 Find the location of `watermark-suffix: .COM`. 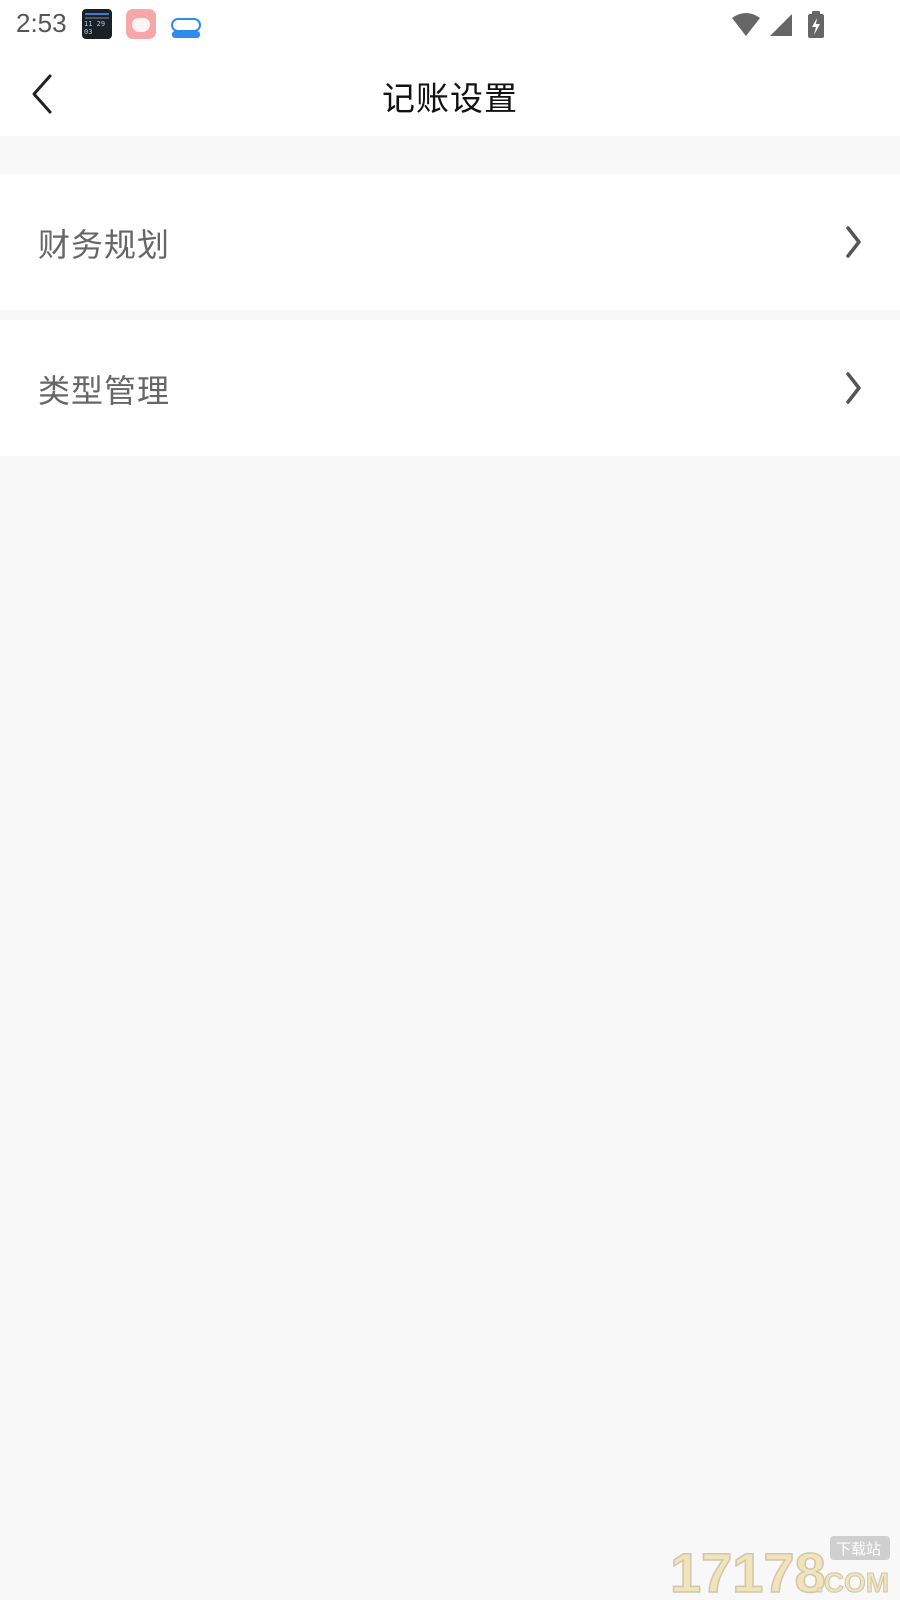

watermark-suffix: .COM is located at coordinates (853, 1582).